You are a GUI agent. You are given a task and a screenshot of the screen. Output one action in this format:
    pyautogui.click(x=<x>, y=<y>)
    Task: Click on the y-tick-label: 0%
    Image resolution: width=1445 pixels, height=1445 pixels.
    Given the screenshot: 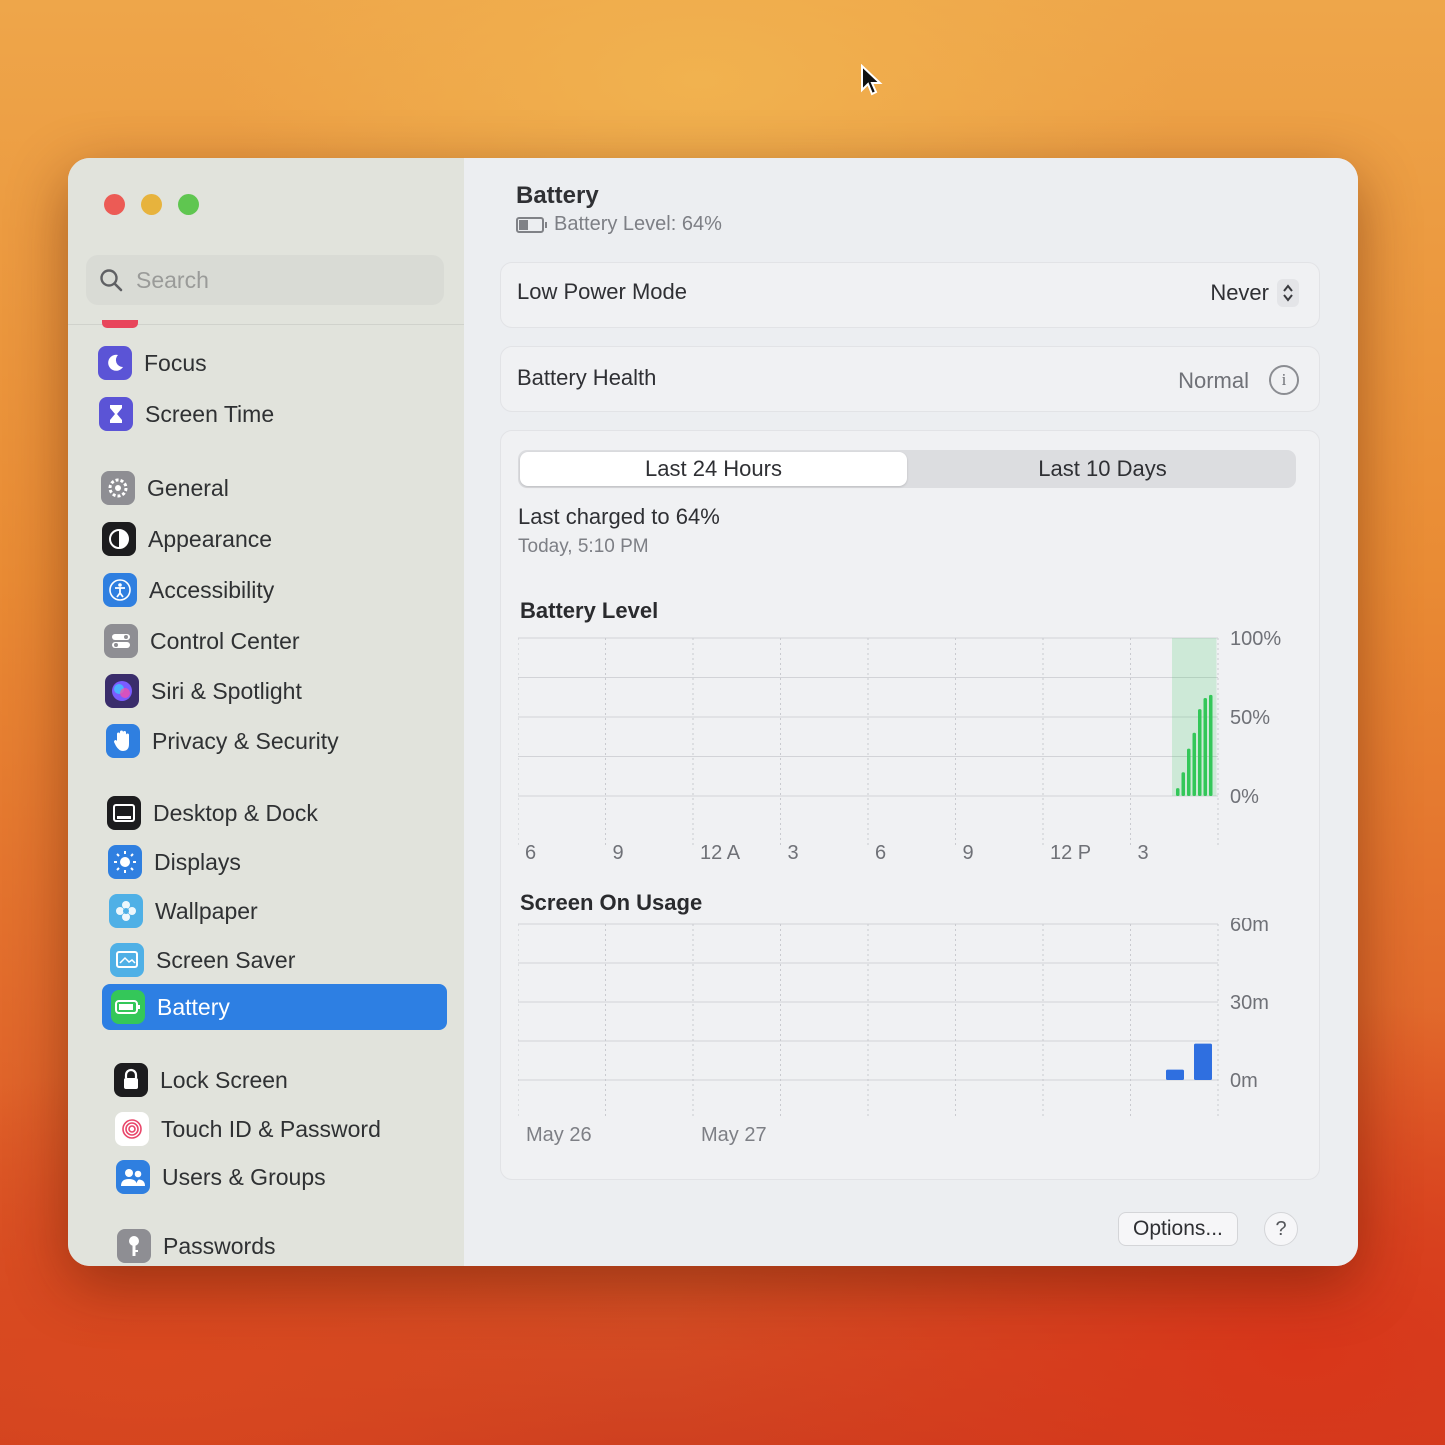 What is the action you would take?
    pyautogui.click(x=1244, y=797)
    